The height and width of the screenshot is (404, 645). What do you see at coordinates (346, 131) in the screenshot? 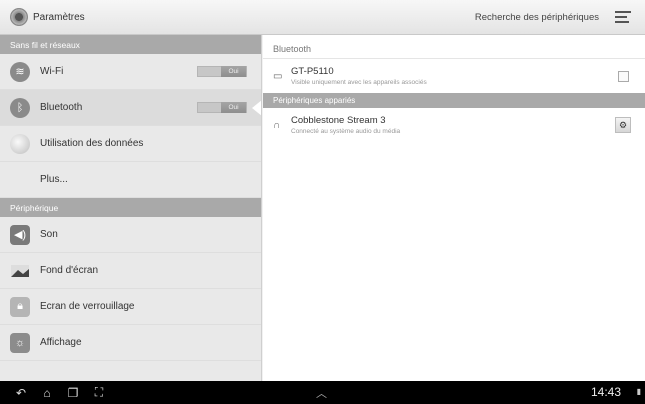
I see `paired-device-status: Connecté au système audio du média` at bounding box center [346, 131].